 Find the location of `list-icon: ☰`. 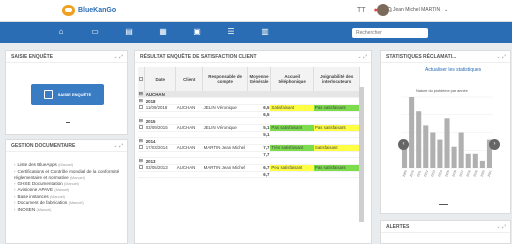

list-icon: ☰ is located at coordinates (231, 31).